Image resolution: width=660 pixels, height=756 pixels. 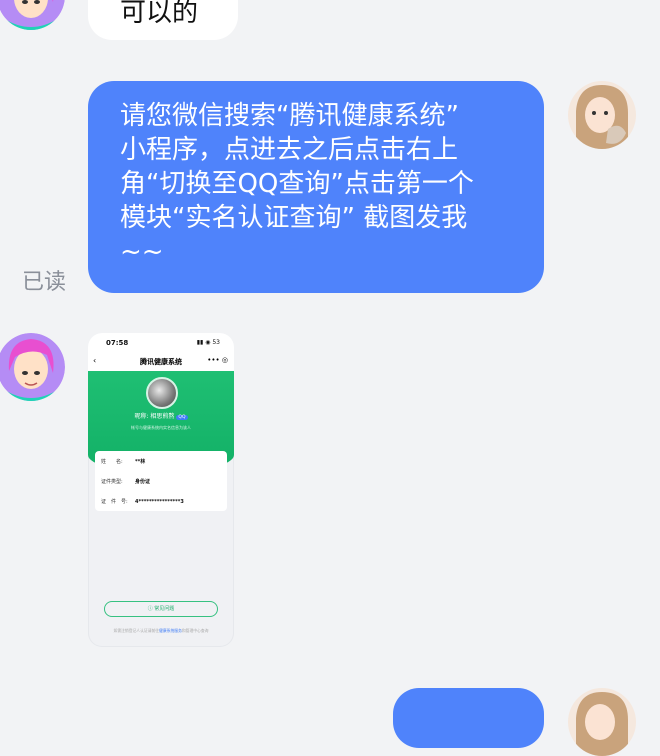 I want to click on battery-level: 53, so click(x=216, y=342).